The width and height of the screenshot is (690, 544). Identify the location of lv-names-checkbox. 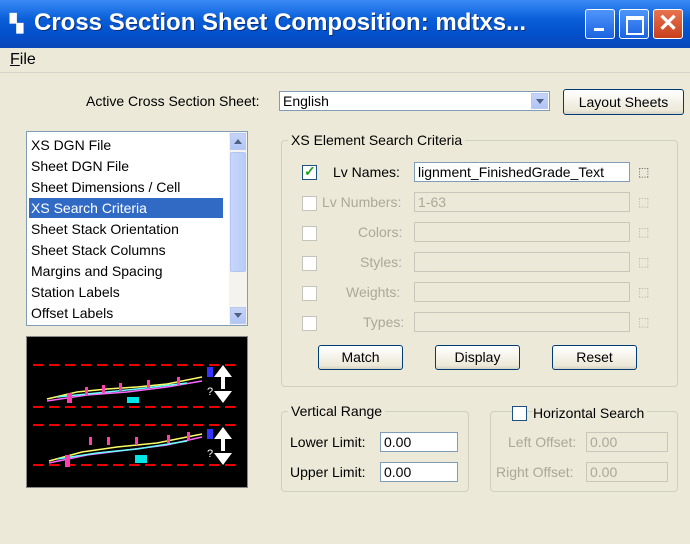
(309, 171).